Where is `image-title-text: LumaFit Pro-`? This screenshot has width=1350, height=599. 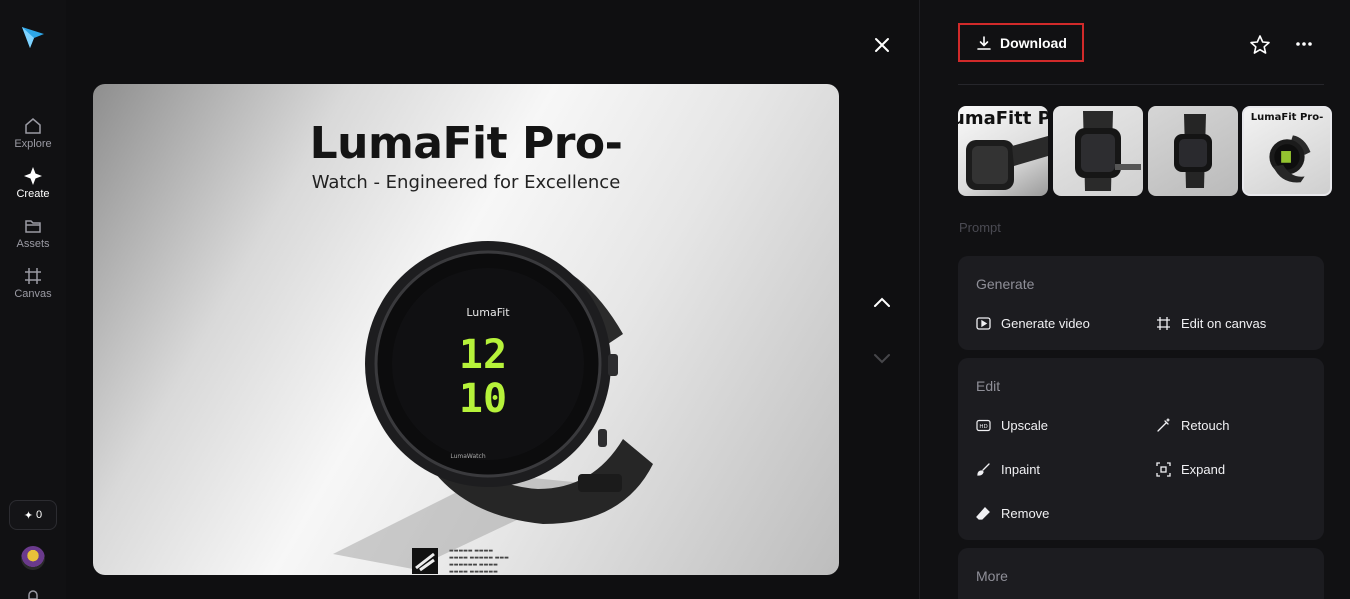 image-title-text: LumaFit Pro- is located at coordinates (466, 143).